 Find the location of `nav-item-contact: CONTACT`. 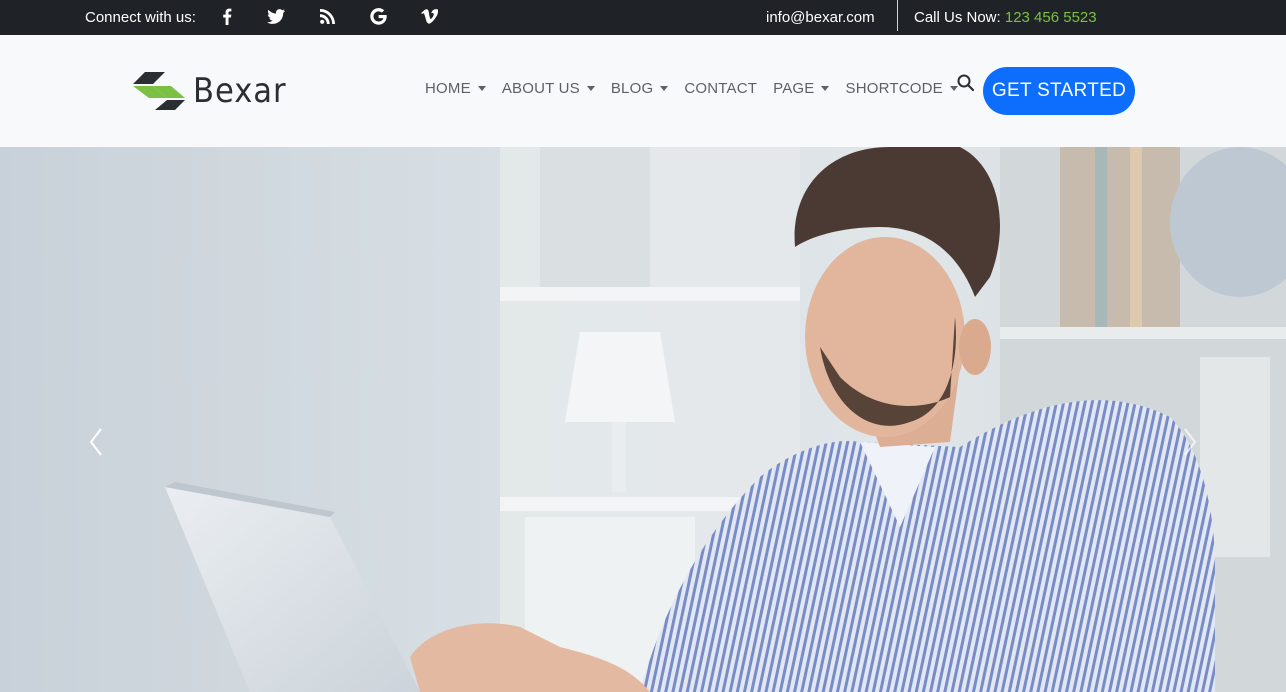

nav-item-contact: CONTACT is located at coordinates (720, 88).